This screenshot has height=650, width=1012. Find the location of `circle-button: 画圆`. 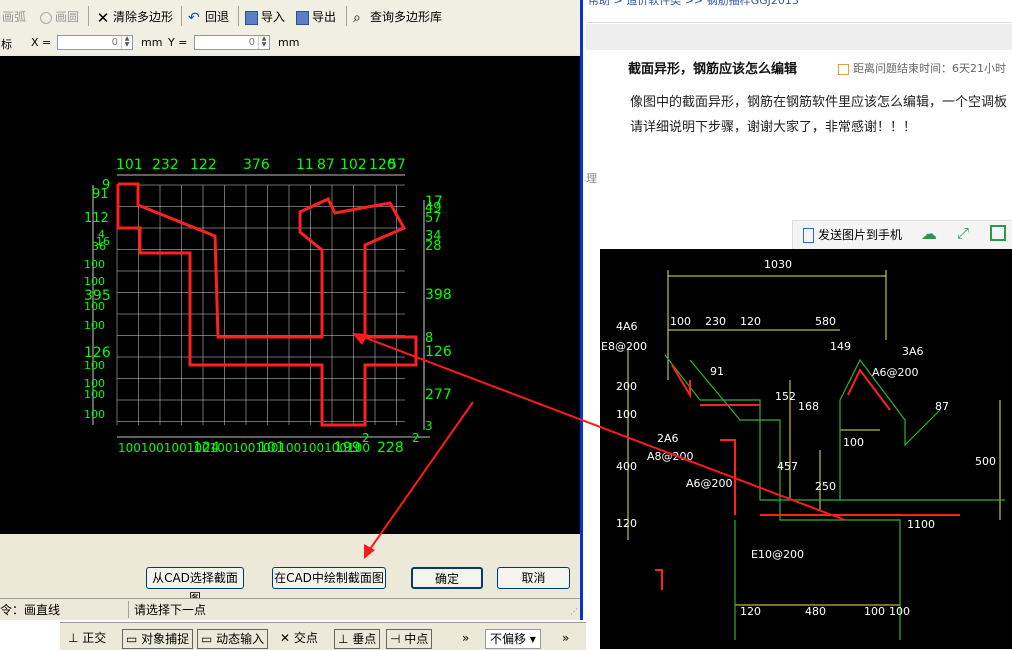

circle-button: 画圆 is located at coordinates (59, 17).